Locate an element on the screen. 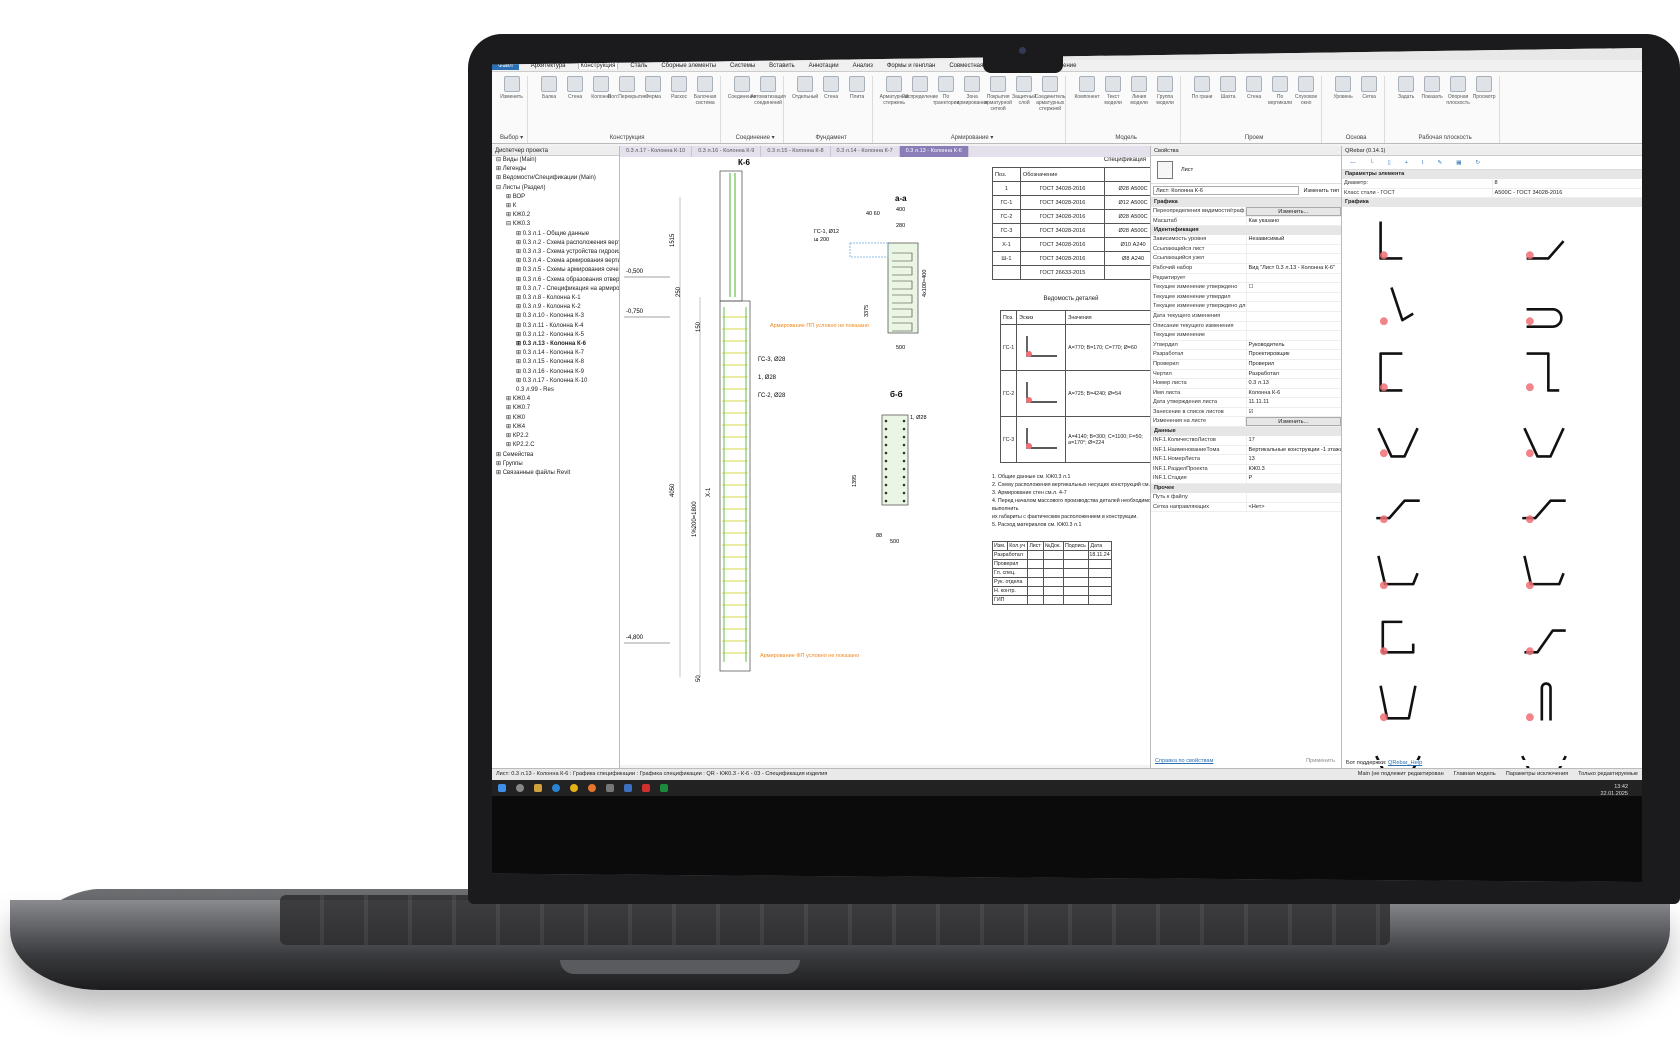  browser-tree-item: ⊞ КЖ4 is located at coordinates (555, 427).